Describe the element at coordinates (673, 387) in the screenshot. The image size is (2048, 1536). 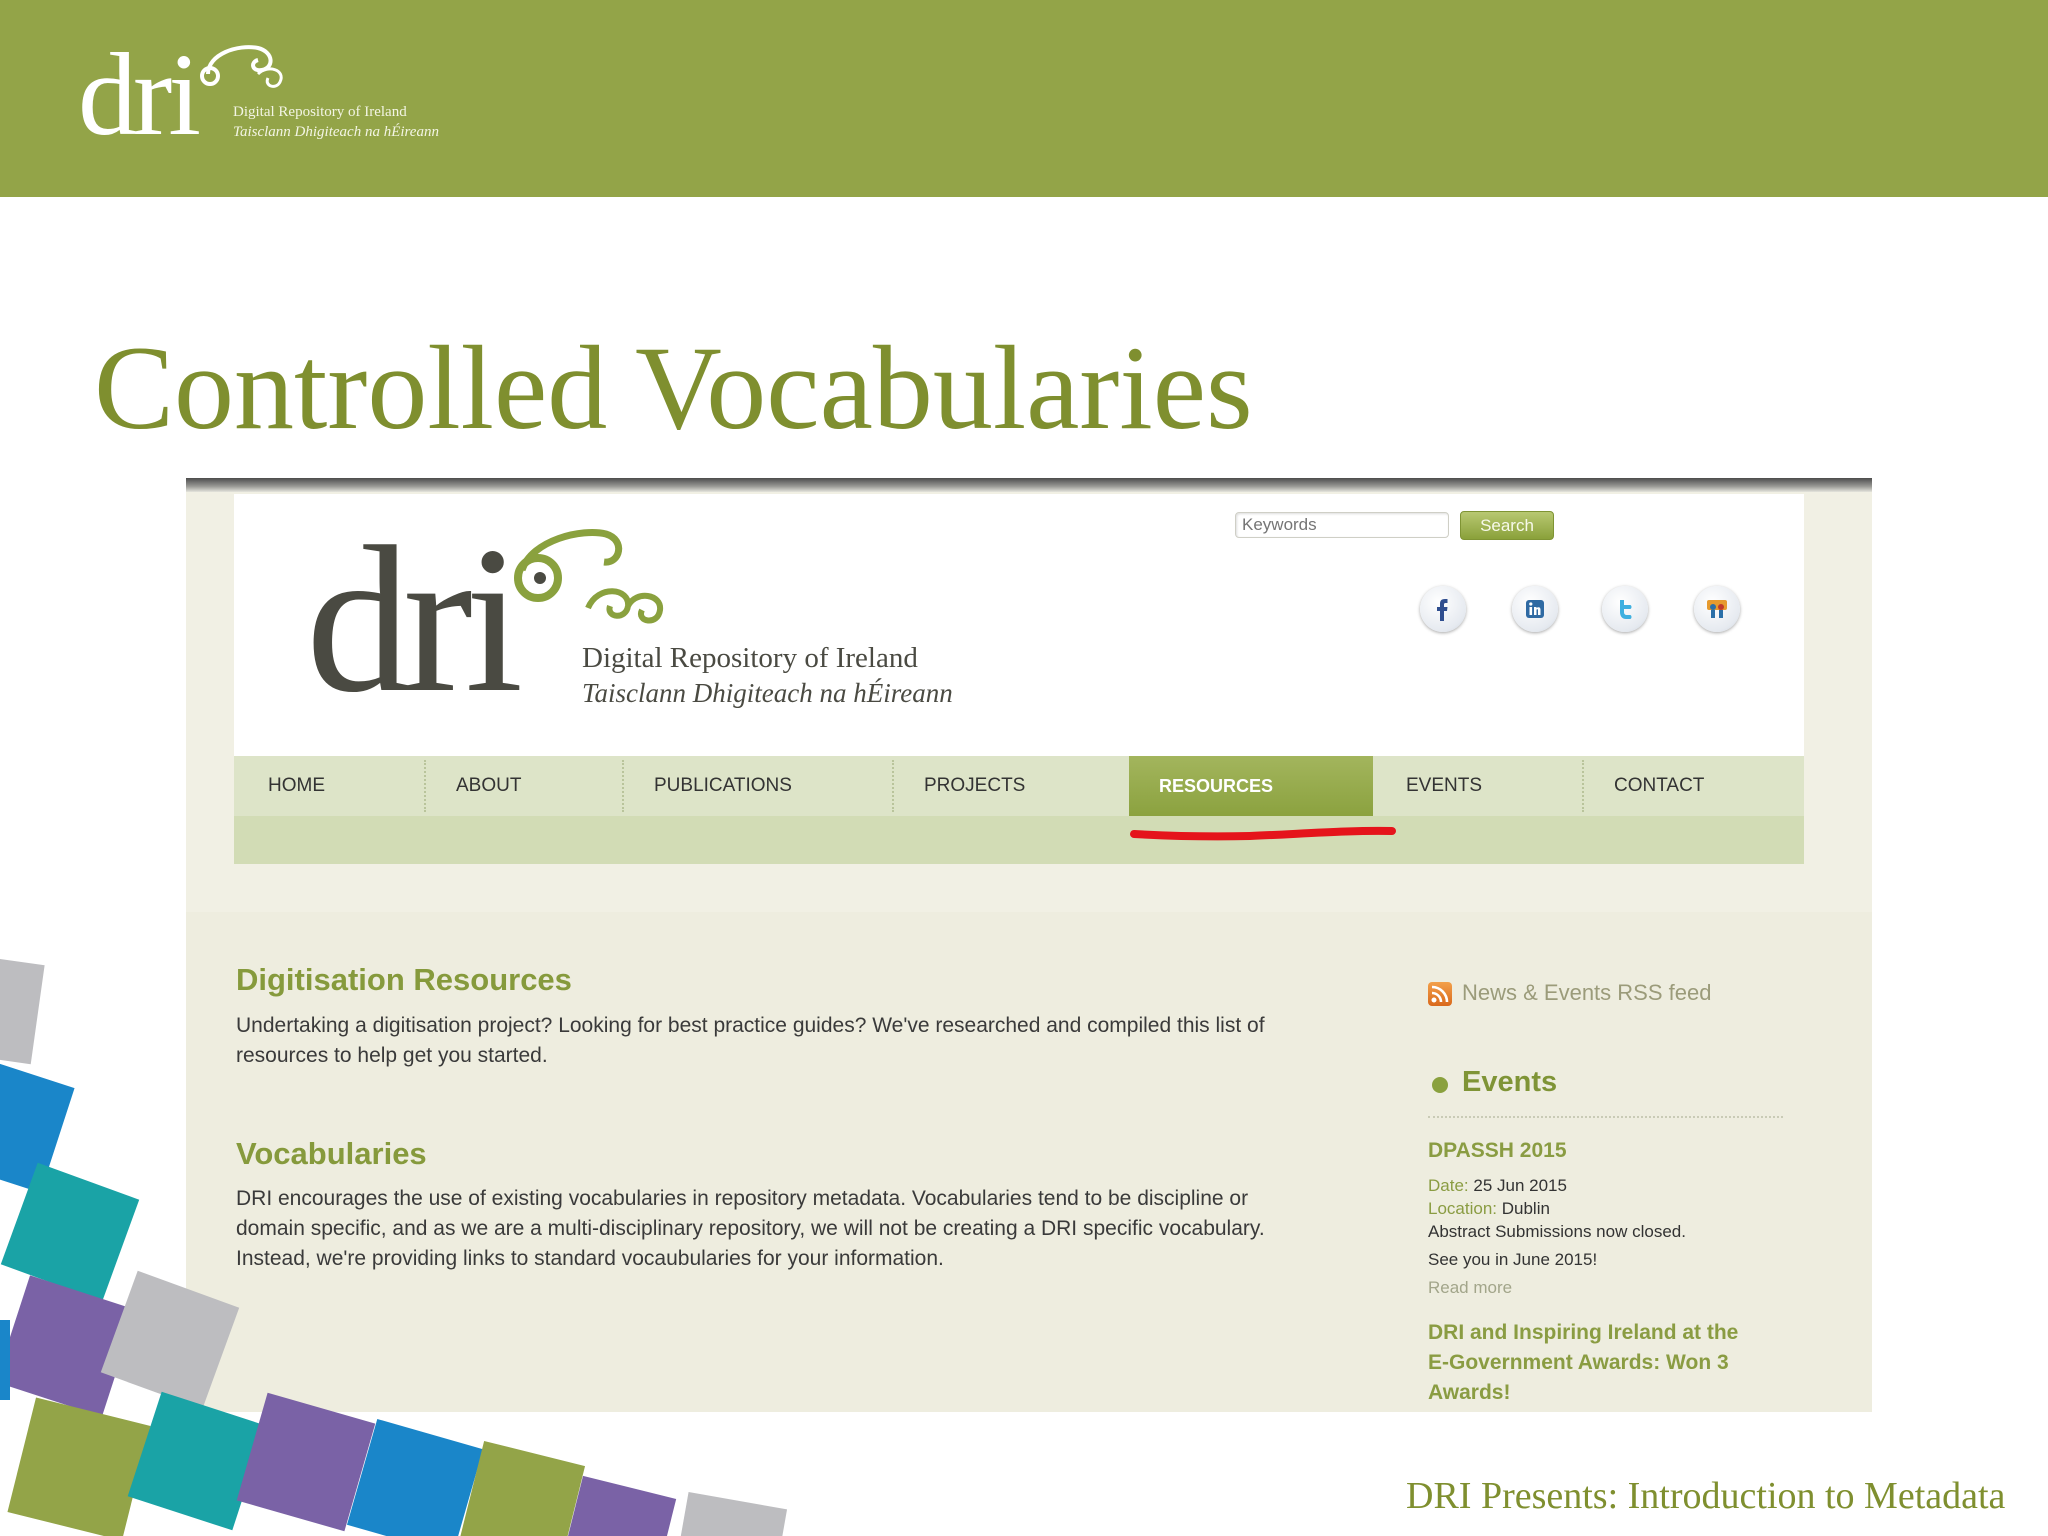
I see `slide-title: Controlled Vocabularies` at that location.